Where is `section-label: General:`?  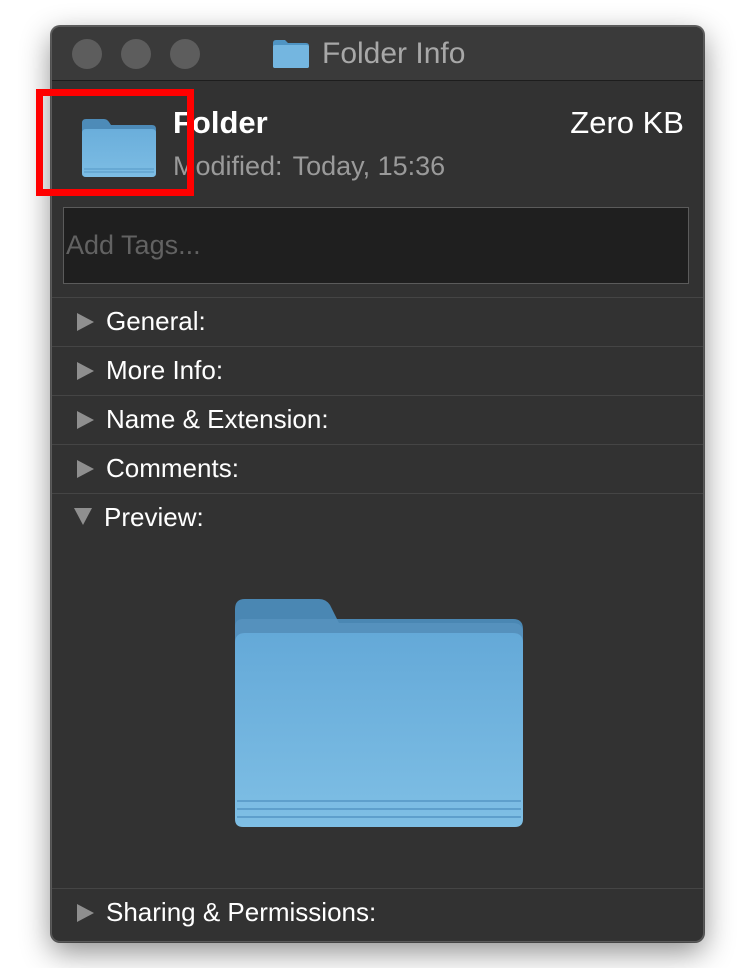 section-label: General: is located at coordinates (156, 321).